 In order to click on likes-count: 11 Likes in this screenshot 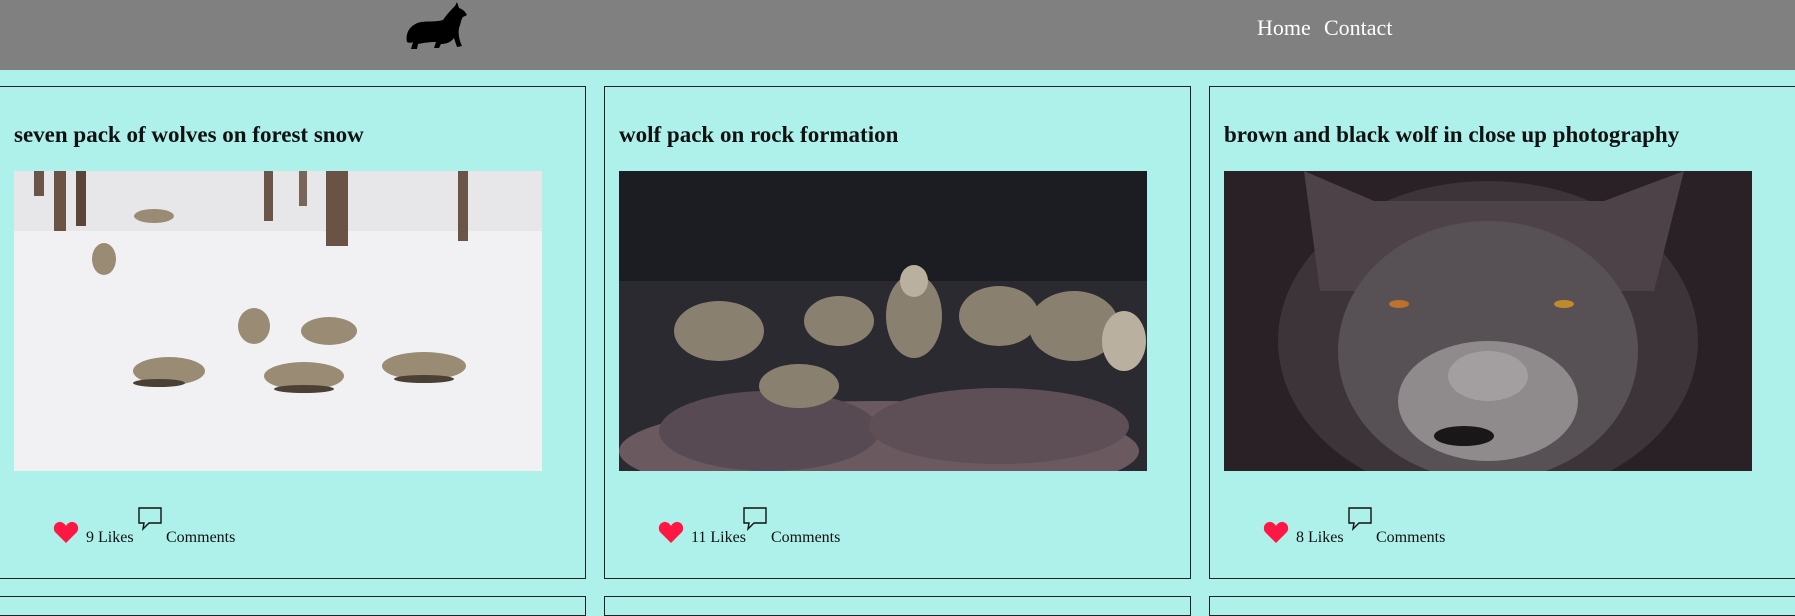, I will do `click(718, 537)`.